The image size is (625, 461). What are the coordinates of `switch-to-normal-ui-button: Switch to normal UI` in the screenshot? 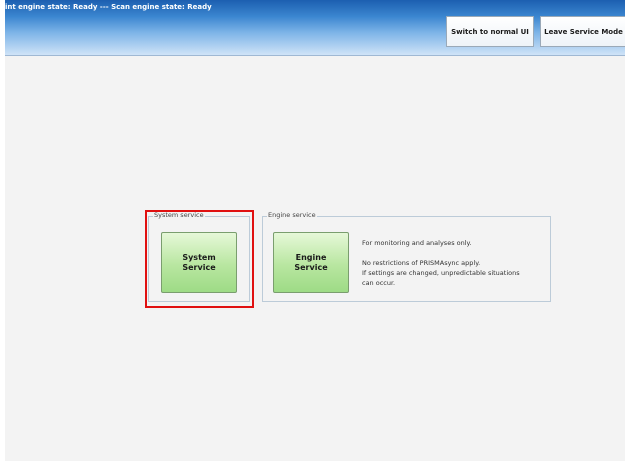 It's located at (490, 31).